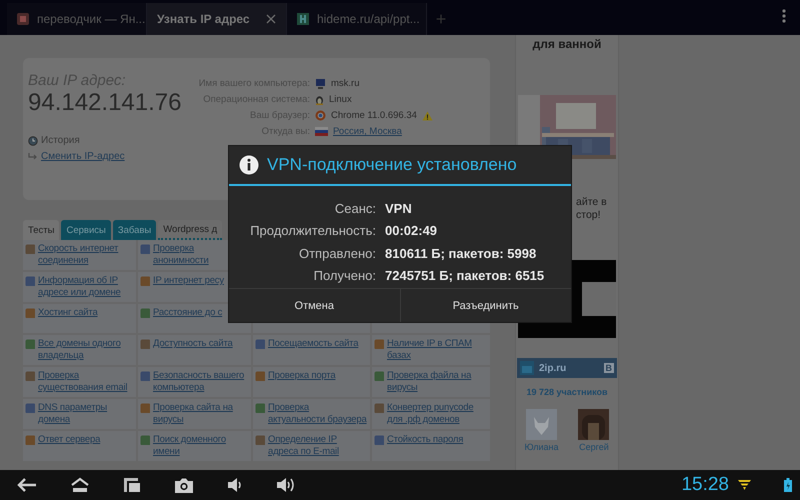 The height and width of the screenshot is (500, 800). What do you see at coordinates (344, 275) in the screenshot?
I see `stat-label: Получено:` at bounding box center [344, 275].